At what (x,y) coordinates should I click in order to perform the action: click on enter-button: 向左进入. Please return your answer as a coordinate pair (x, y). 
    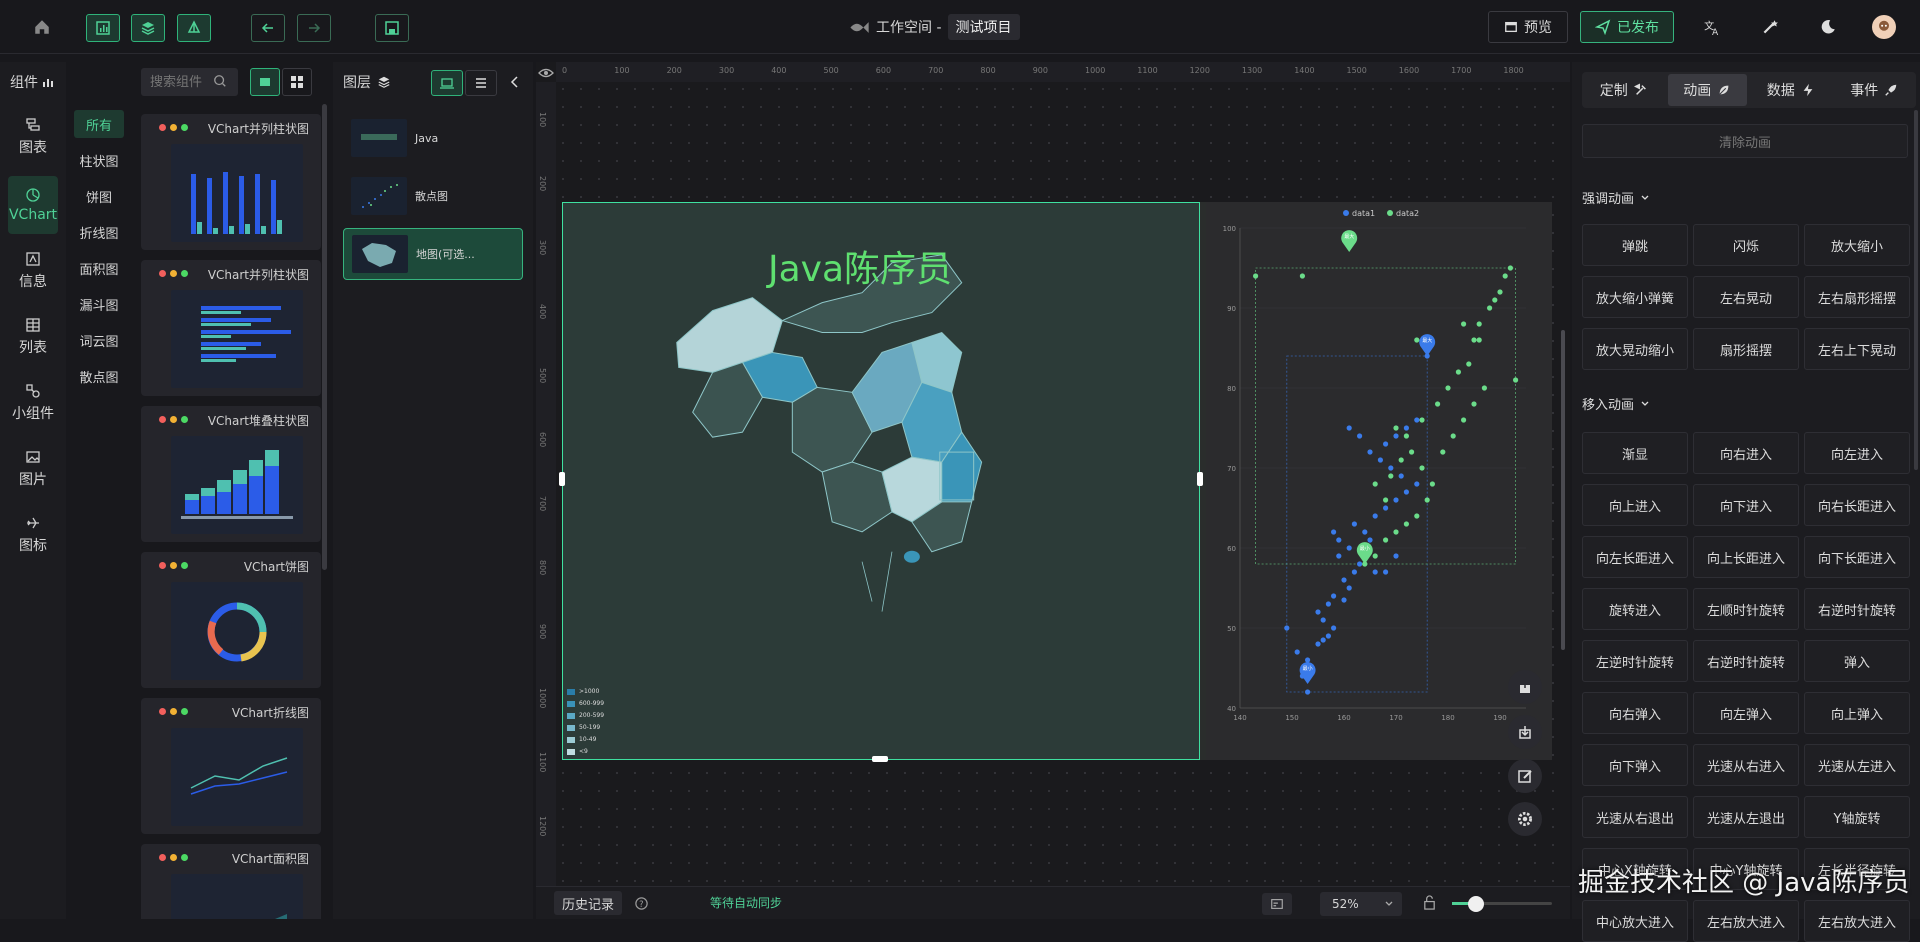
    Looking at the image, I should click on (1857, 453).